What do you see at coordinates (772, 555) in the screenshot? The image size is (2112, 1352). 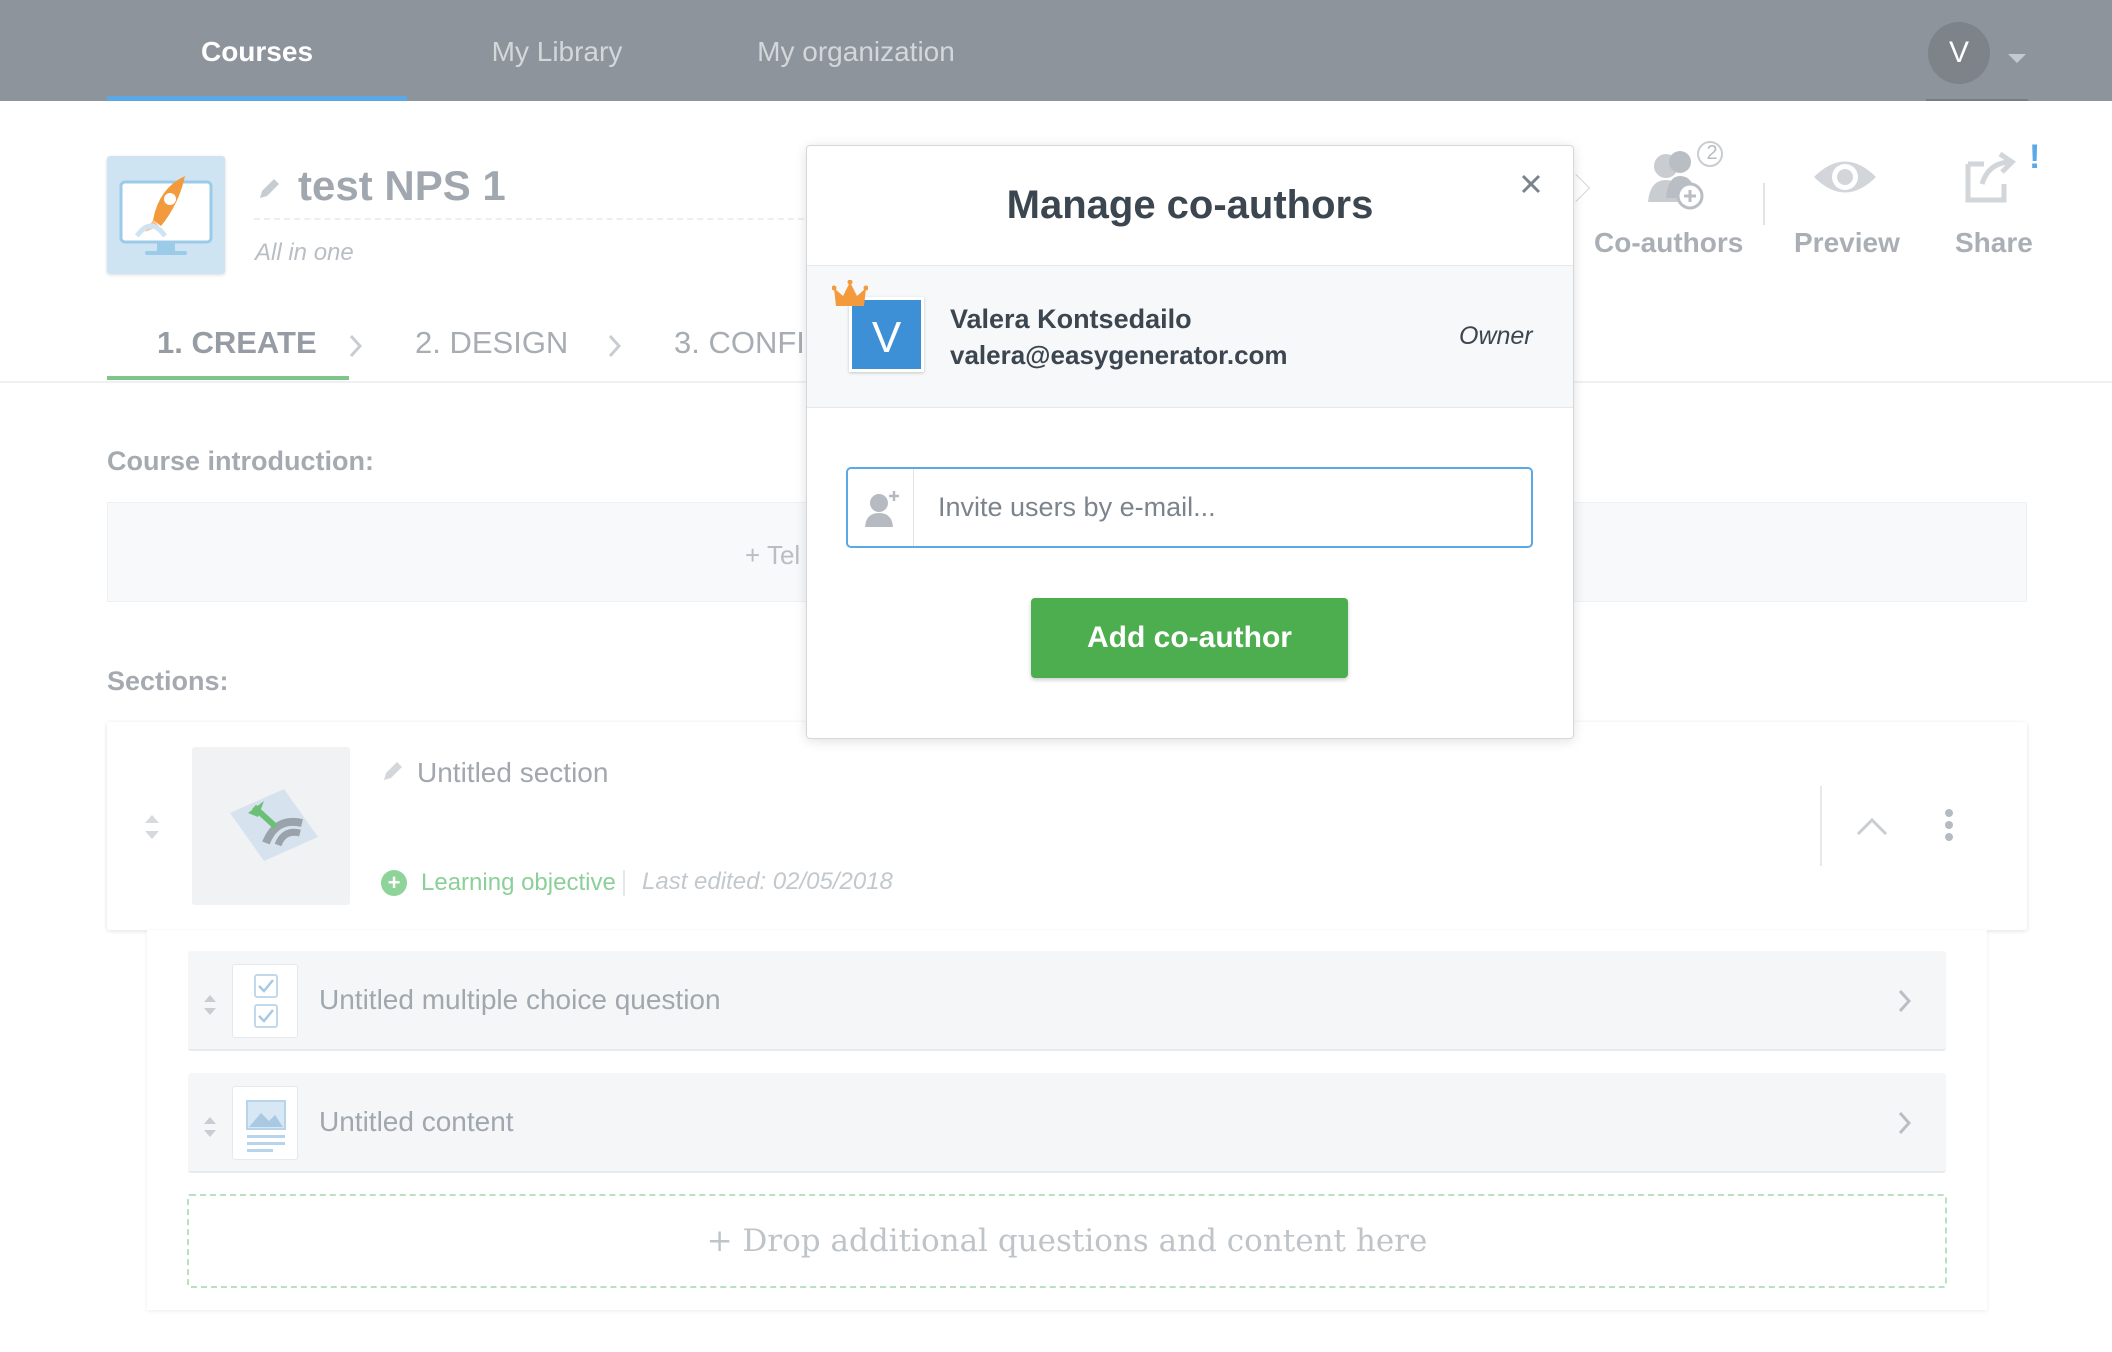 I see `introduction-placeholder: + Tel` at bounding box center [772, 555].